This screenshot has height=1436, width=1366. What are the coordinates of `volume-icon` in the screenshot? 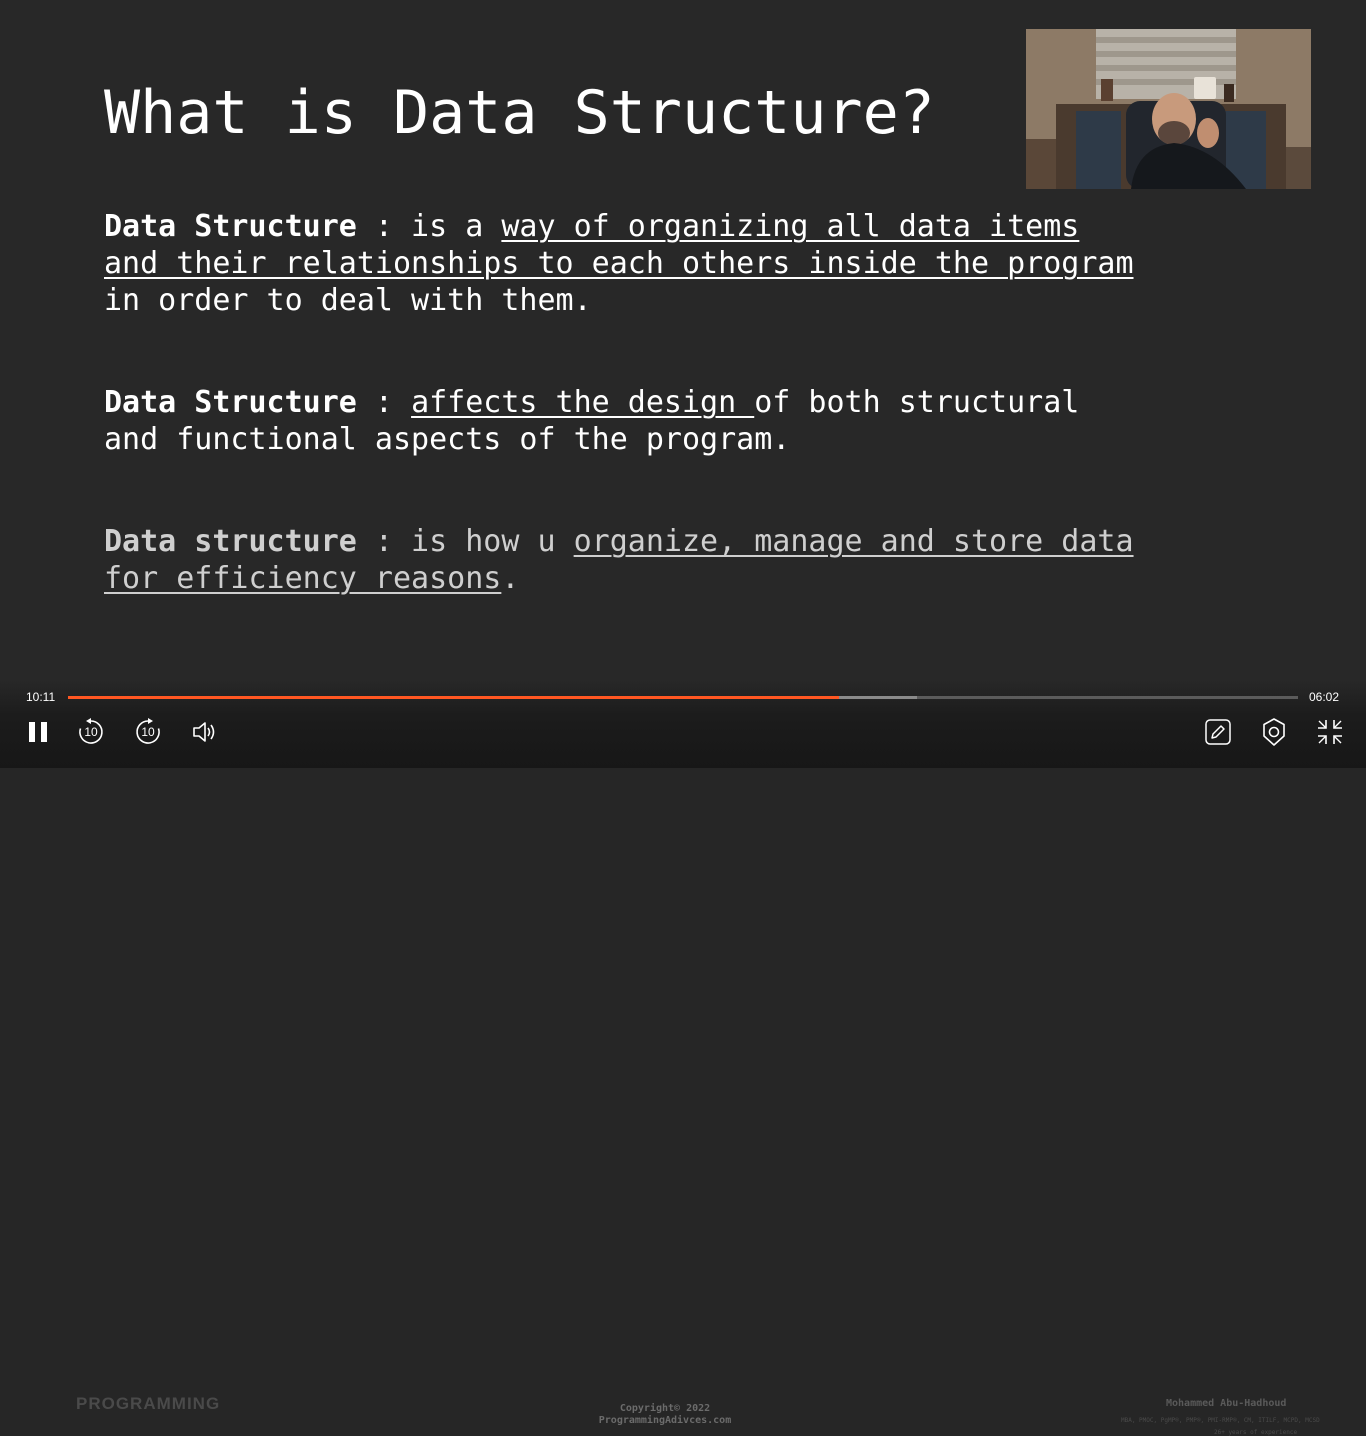 It's located at (204, 732).